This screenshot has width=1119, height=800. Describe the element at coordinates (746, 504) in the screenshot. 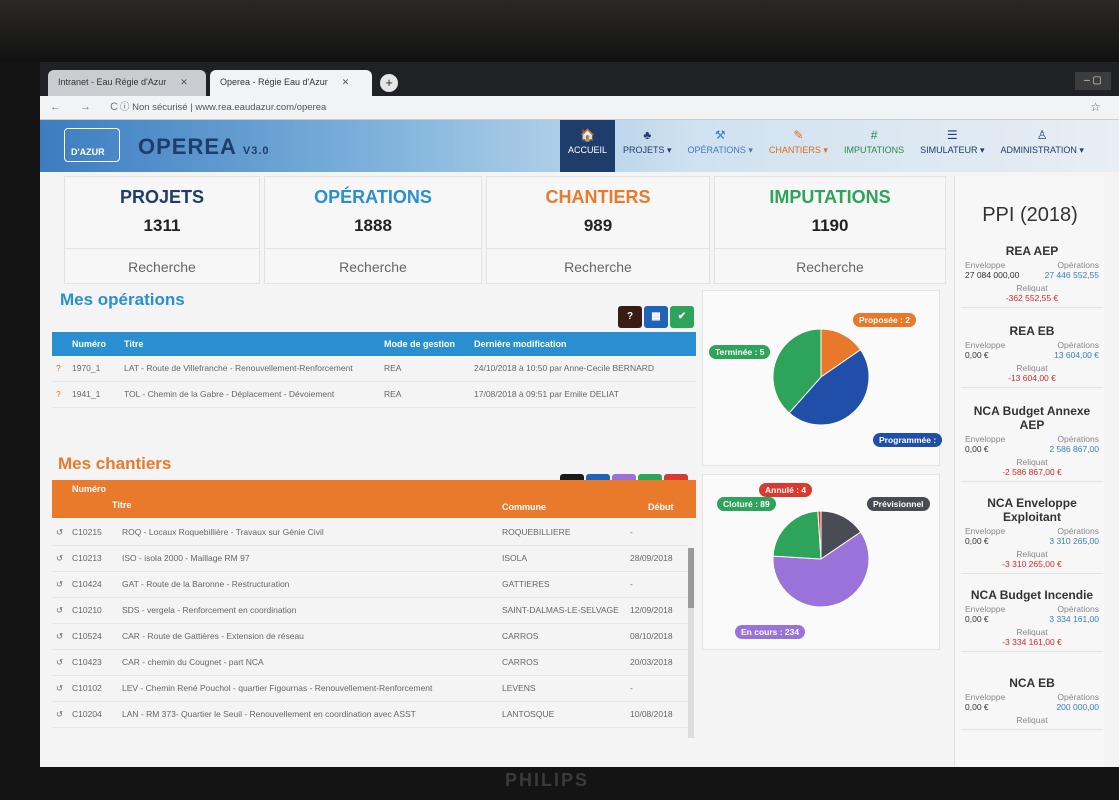

I see `pie-label-cloture: Cloturé : 89` at that location.